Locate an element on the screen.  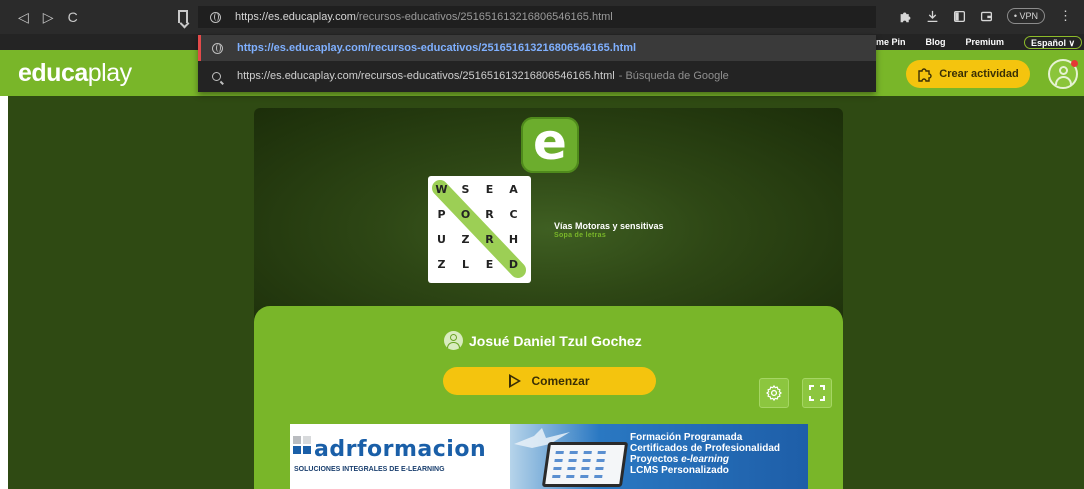
grid-cell: S is located at coordinates (465, 189).